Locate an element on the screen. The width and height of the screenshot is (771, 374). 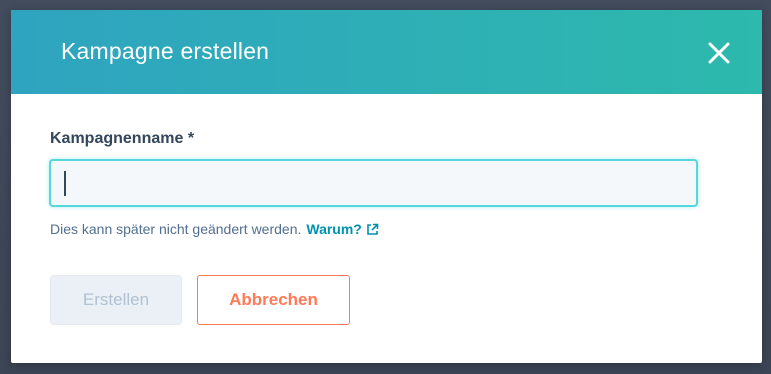
create-button: Erstellen is located at coordinates (116, 300).